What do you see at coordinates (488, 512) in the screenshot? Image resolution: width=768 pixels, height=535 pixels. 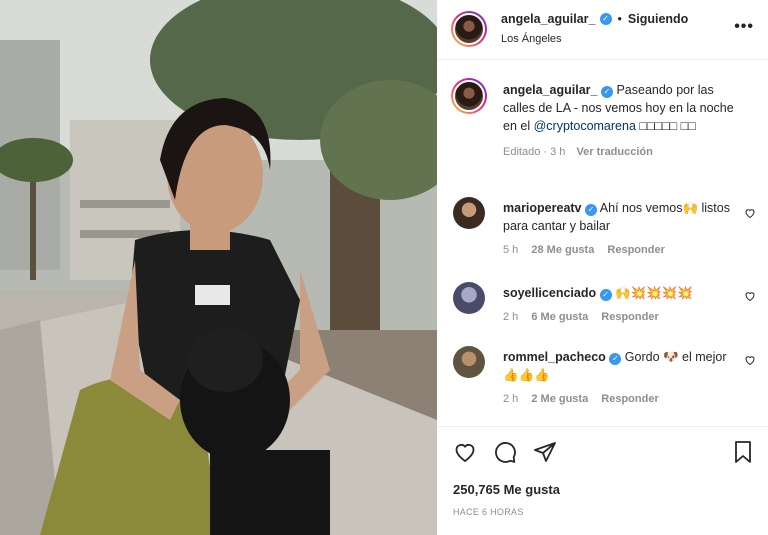 I see `post-time: HACE 6 HORAS` at bounding box center [488, 512].